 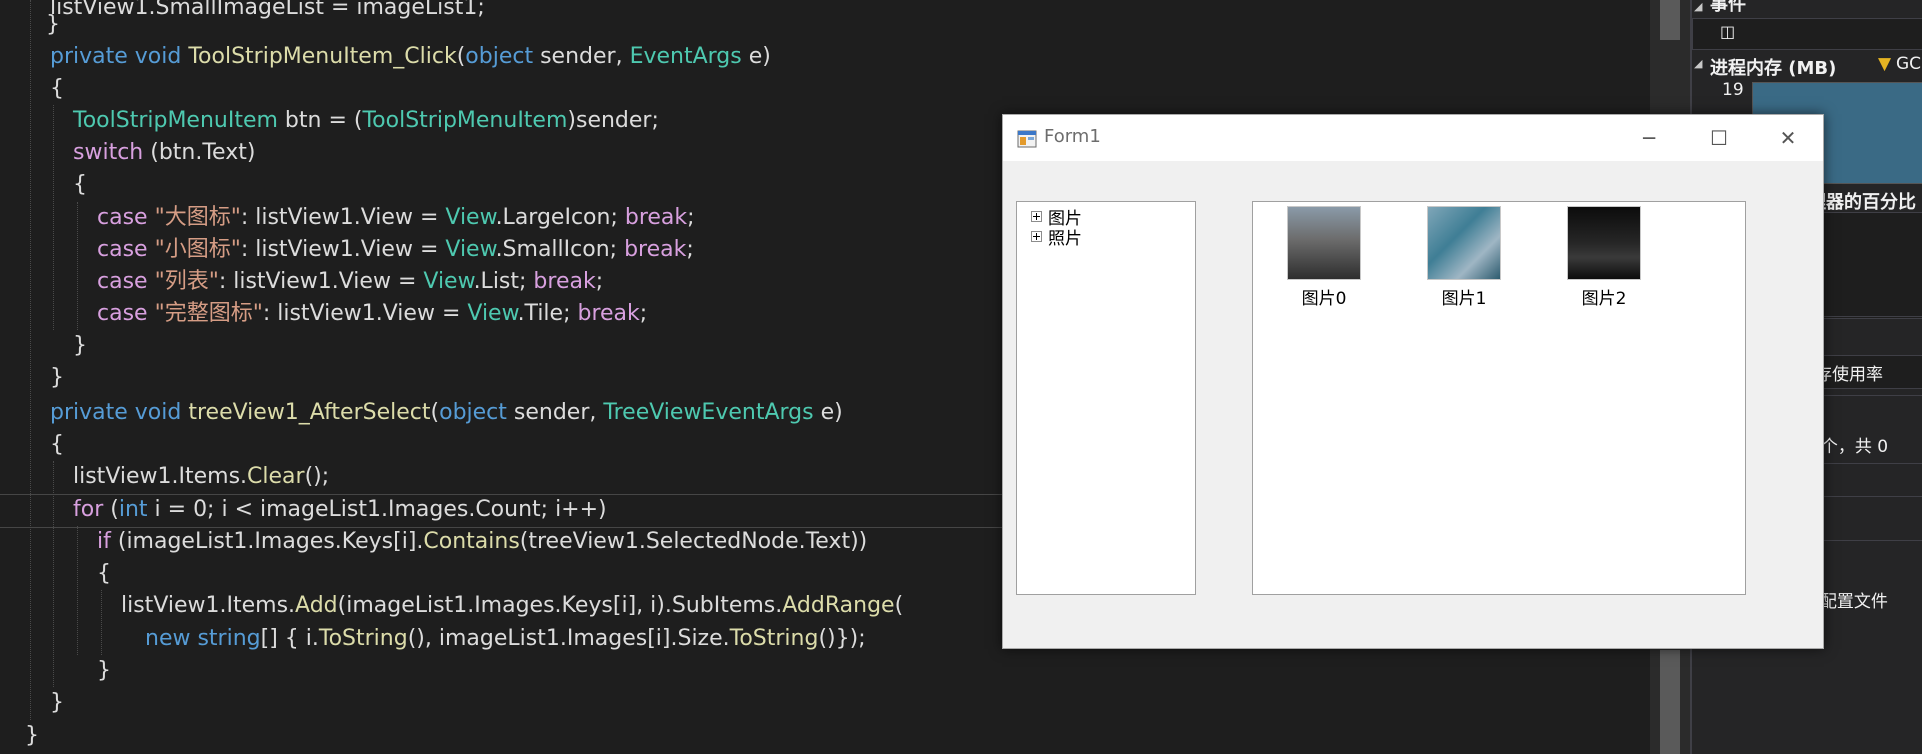 What do you see at coordinates (1324, 243) in the screenshot?
I see `image-thumbnail` at bounding box center [1324, 243].